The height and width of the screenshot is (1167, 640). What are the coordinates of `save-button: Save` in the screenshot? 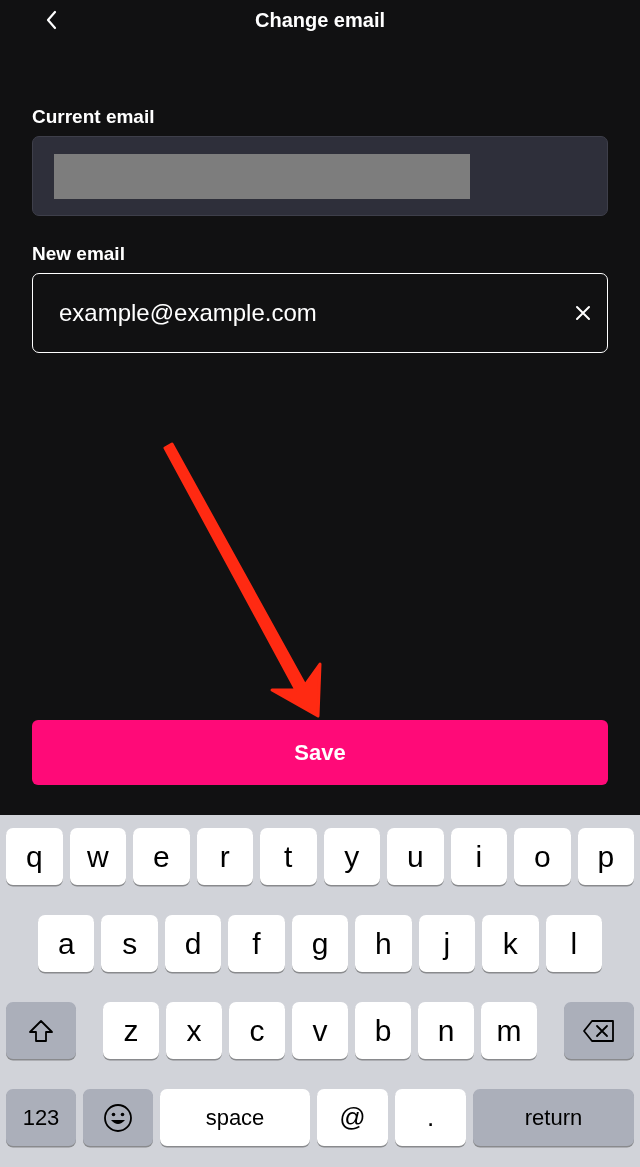 It's located at (320, 752).